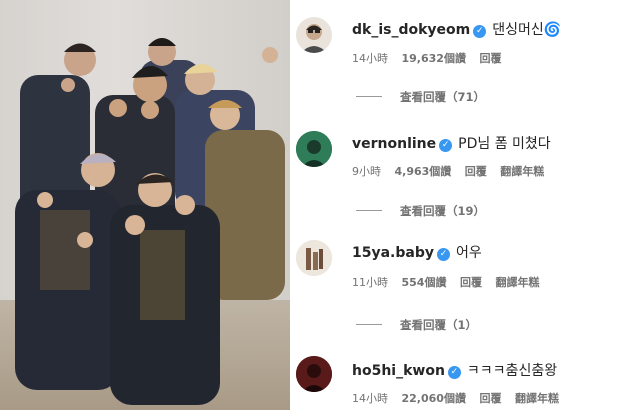 The image size is (640, 410). I want to click on username-link: dk_is_dokyeom, so click(411, 30).